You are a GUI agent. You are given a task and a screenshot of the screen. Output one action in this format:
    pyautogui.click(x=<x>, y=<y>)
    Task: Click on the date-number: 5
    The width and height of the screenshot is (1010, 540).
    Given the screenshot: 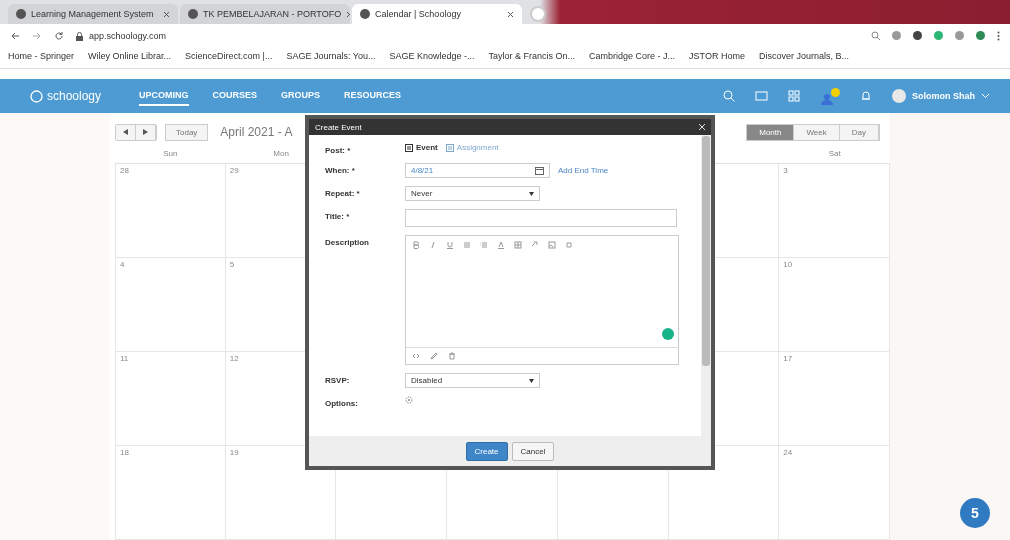 What is the action you would take?
    pyautogui.click(x=232, y=264)
    